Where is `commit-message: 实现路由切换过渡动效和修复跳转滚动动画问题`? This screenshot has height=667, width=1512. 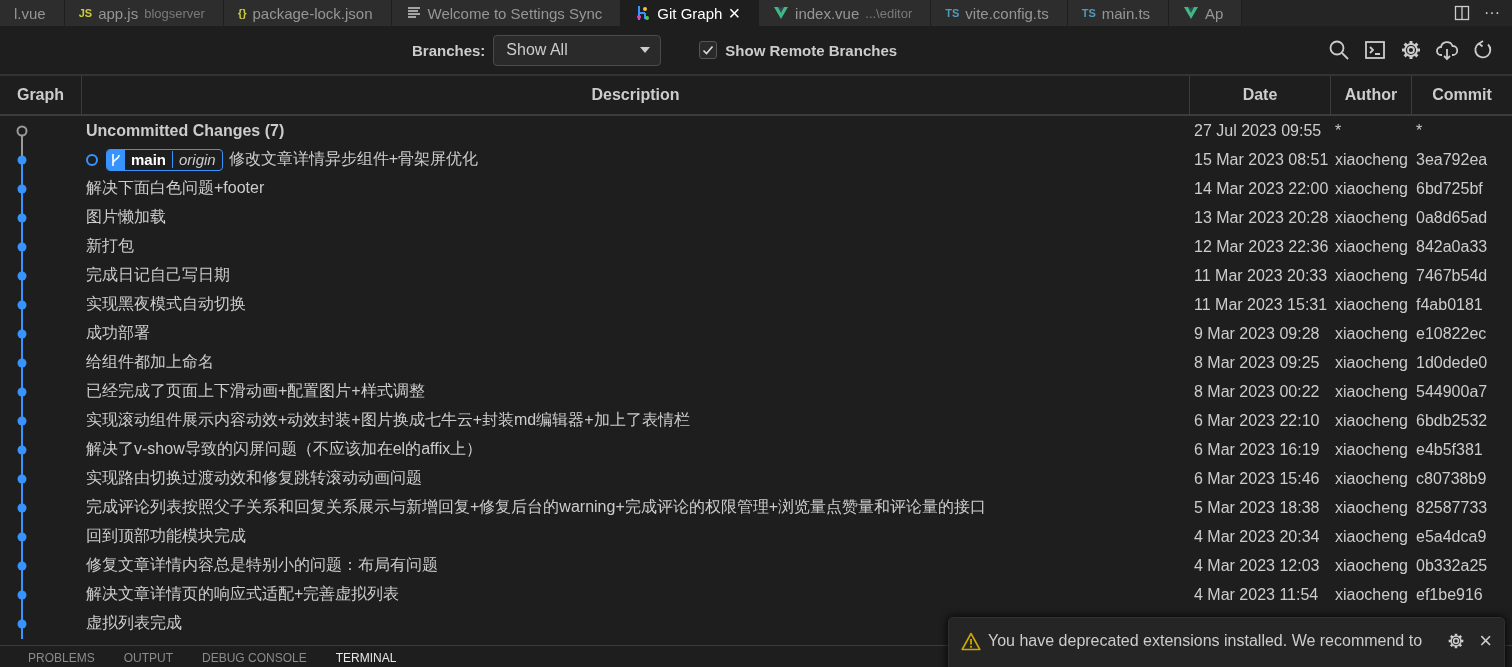 commit-message: 实现路由切换过渡动效和修复跳转滚动动画问题 is located at coordinates (254, 478).